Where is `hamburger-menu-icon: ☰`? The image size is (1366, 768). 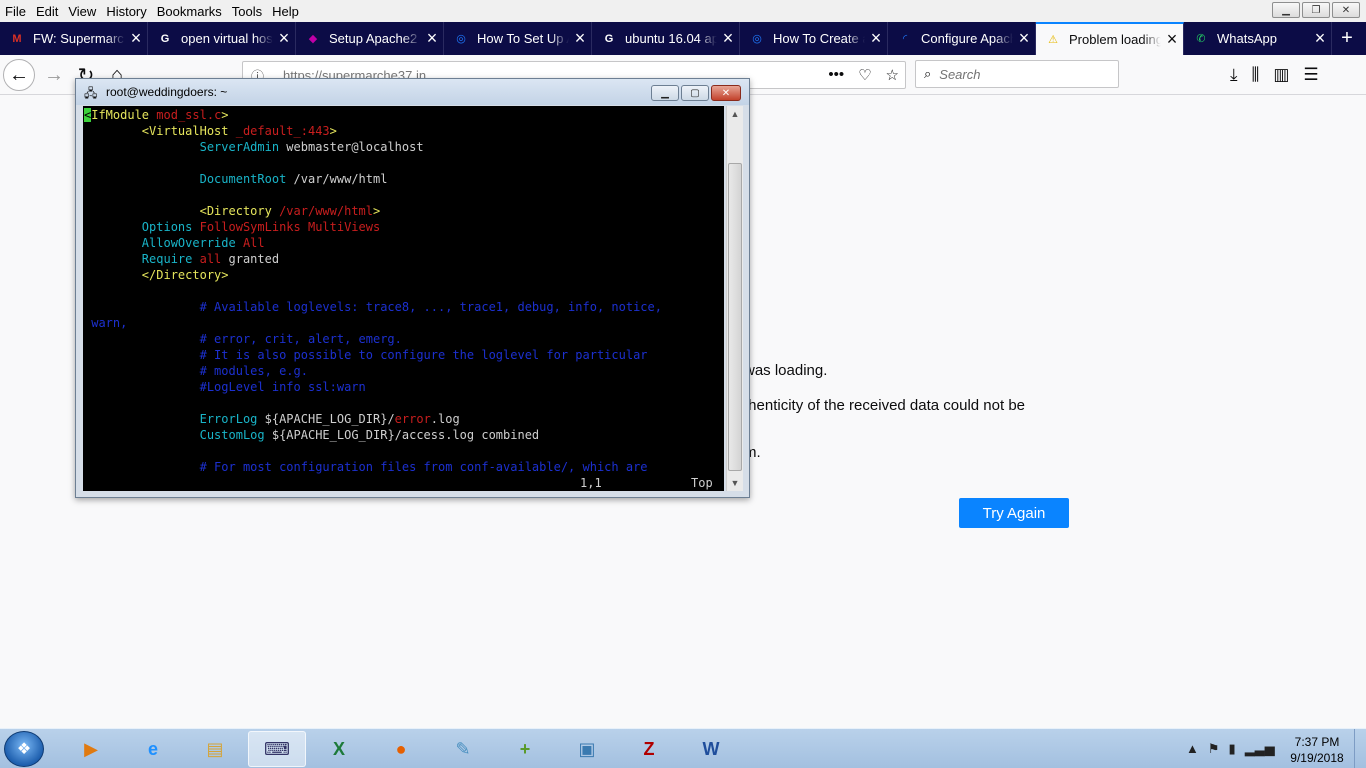
hamburger-menu-icon: ☰ is located at coordinates (1310, 75).